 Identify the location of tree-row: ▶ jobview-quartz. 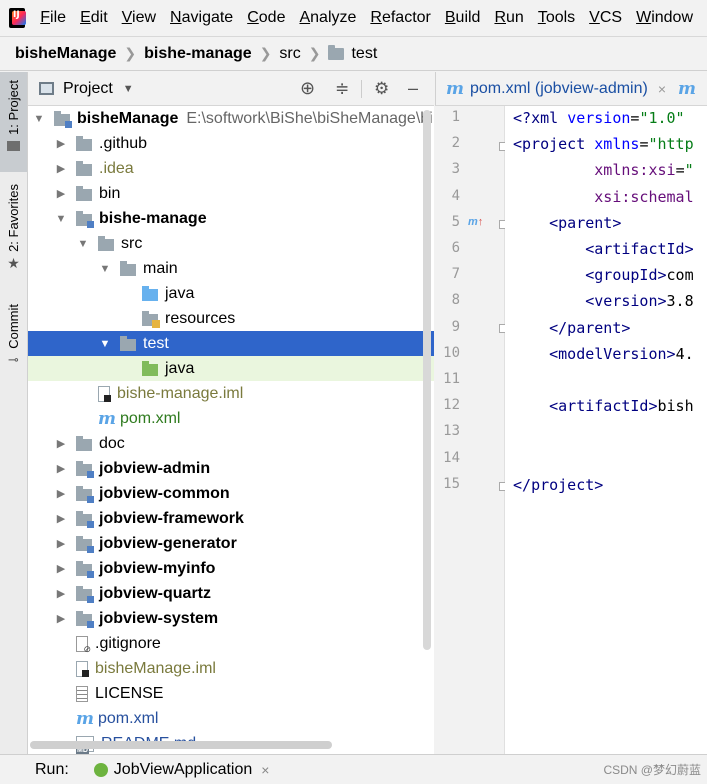
(231, 593).